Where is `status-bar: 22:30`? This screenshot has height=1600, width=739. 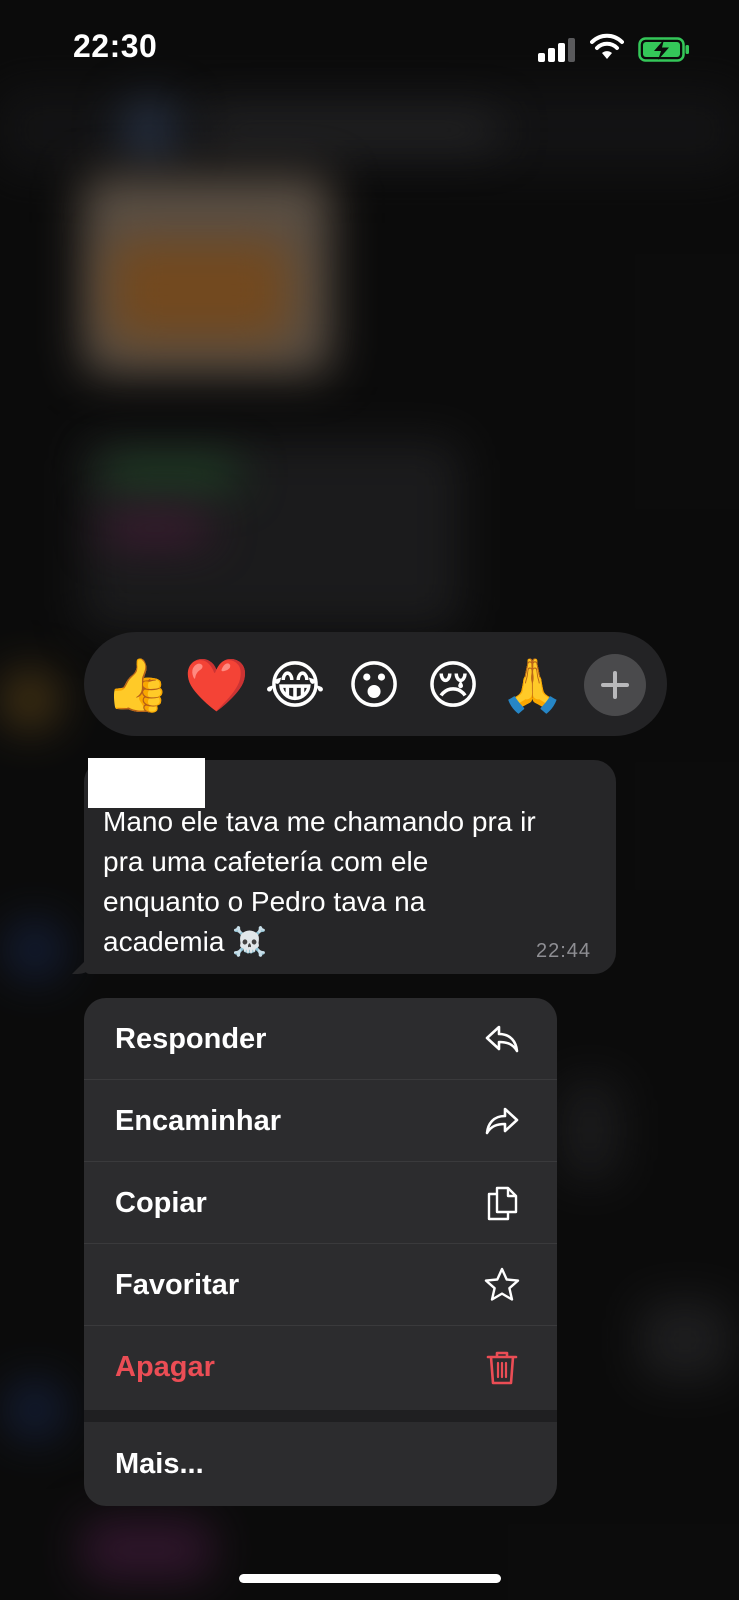 status-bar: 22:30 is located at coordinates (369, 50).